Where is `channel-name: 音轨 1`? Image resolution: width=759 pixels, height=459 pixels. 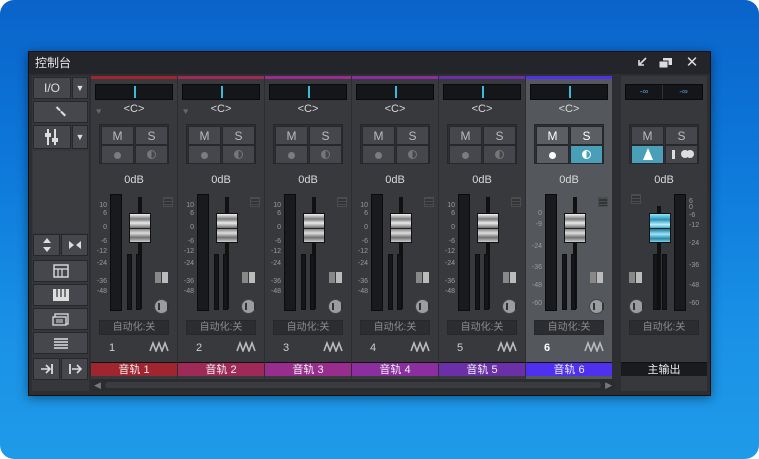
channel-name: 音轨 1 is located at coordinates (134, 369).